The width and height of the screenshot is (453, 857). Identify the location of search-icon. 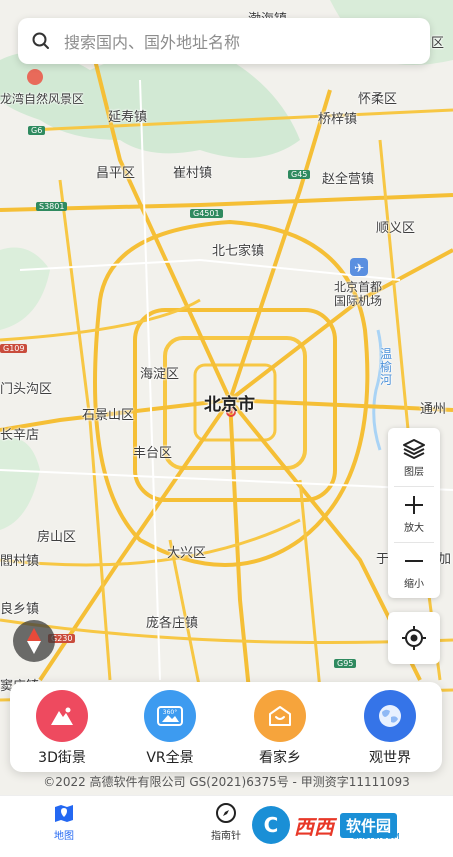
(41, 41).